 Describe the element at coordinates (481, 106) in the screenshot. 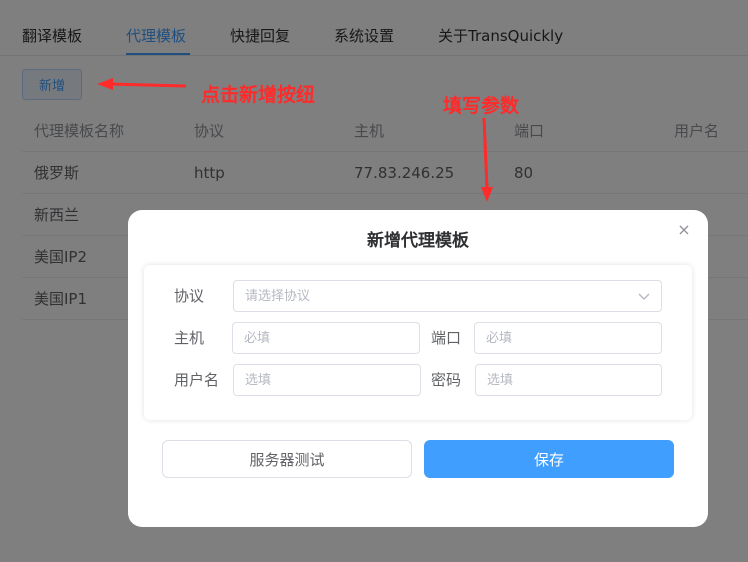

I see `annotation-fill-params: 填写参数` at that location.